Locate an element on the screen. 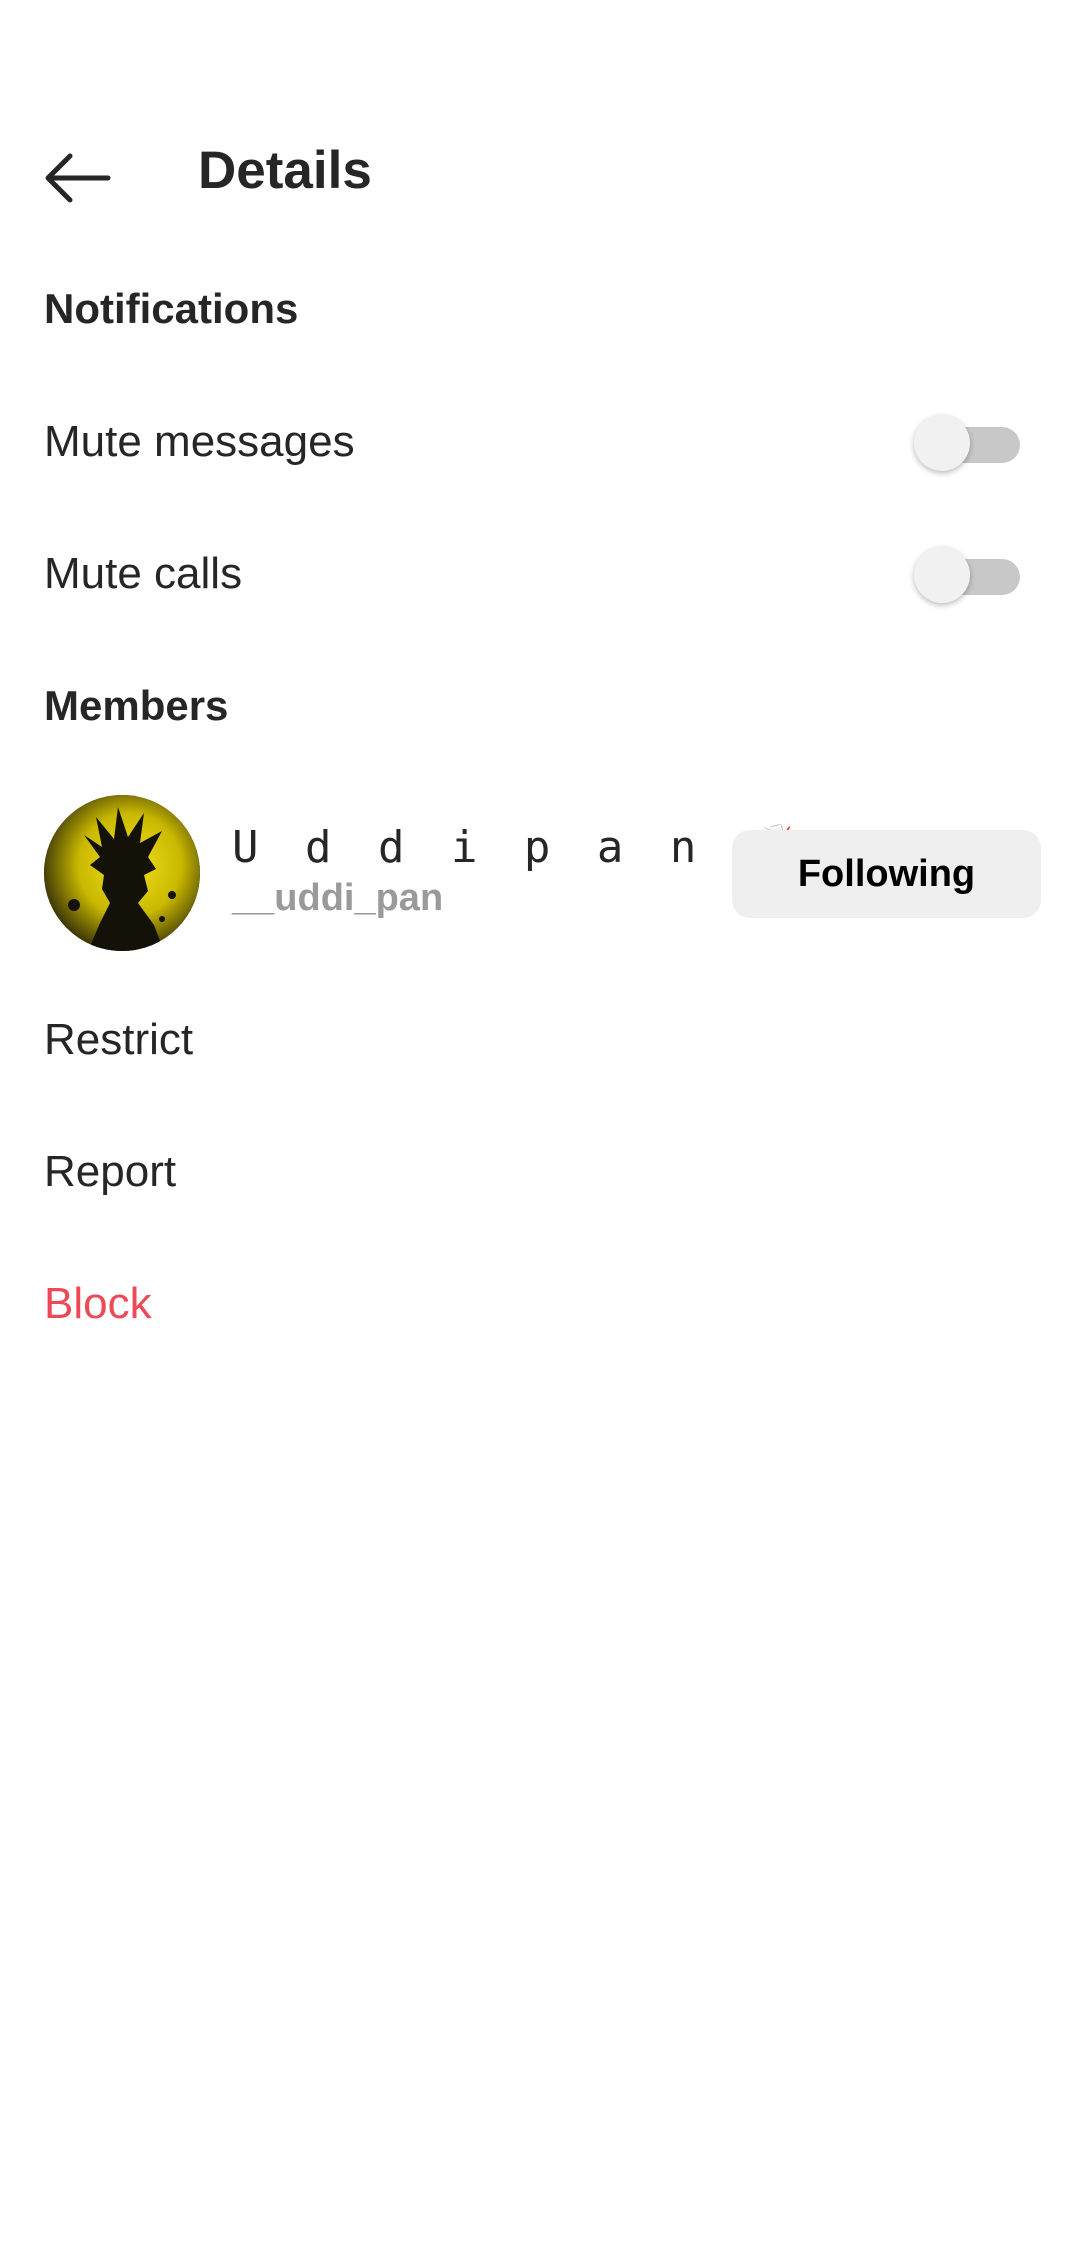 The height and width of the screenshot is (2246, 1080). member-username: __uddi_pan is located at coordinates (338, 898).